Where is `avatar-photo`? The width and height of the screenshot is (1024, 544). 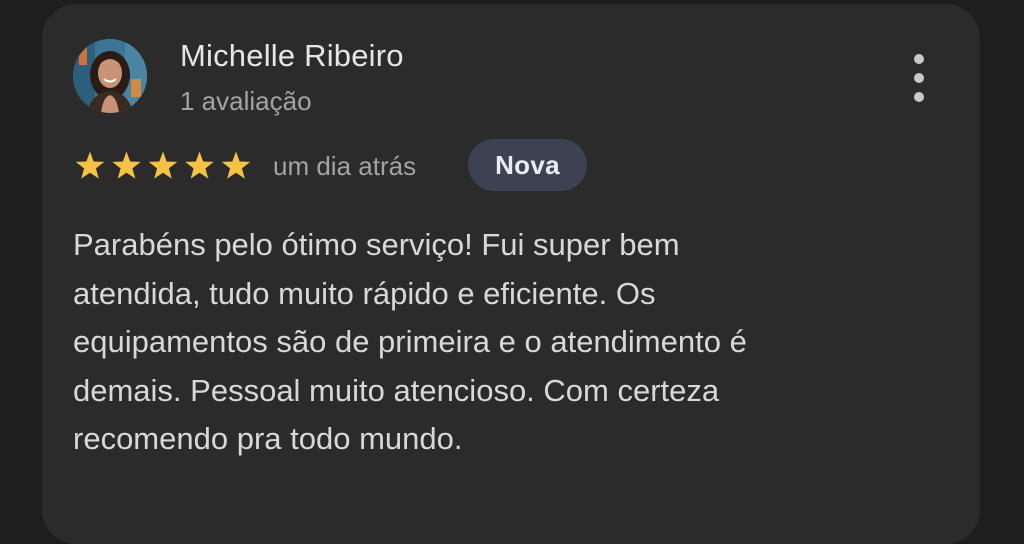
avatar-photo is located at coordinates (110, 76).